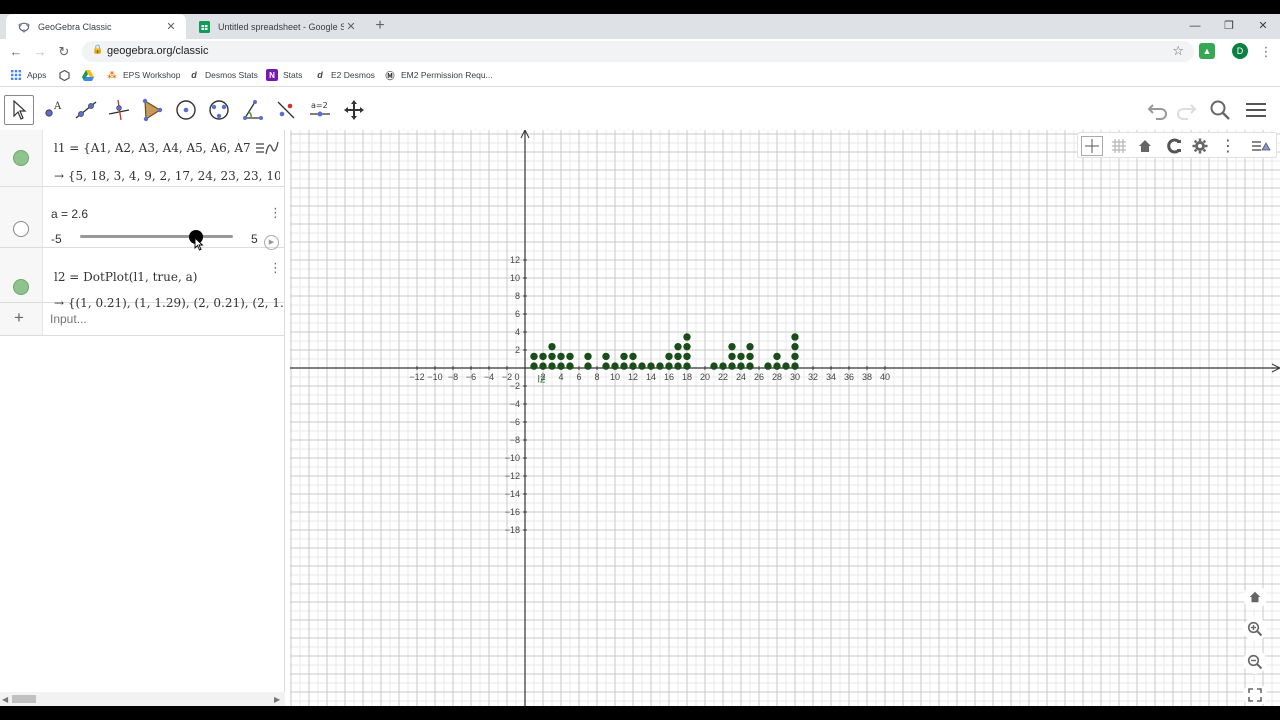  What do you see at coordinates (159, 277) in the screenshot?
I see `algebra-definition: l2 = DotPlot(l1, true, a)` at bounding box center [159, 277].